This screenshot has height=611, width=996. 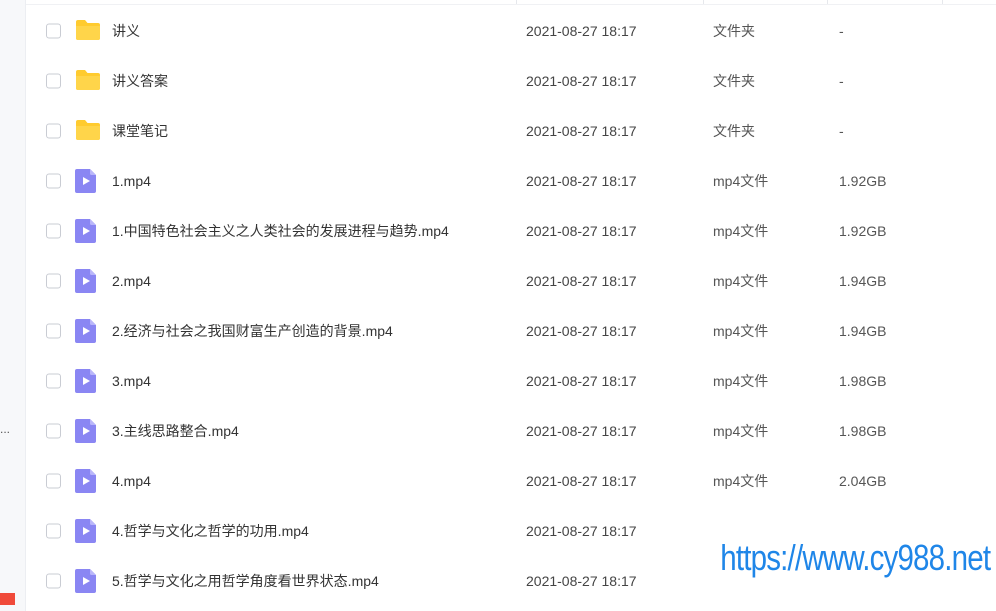 What do you see at coordinates (511, 131) in the screenshot?
I see `file-row: 课堂笔记 2021-08-27 18:17 文件夹 -` at bounding box center [511, 131].